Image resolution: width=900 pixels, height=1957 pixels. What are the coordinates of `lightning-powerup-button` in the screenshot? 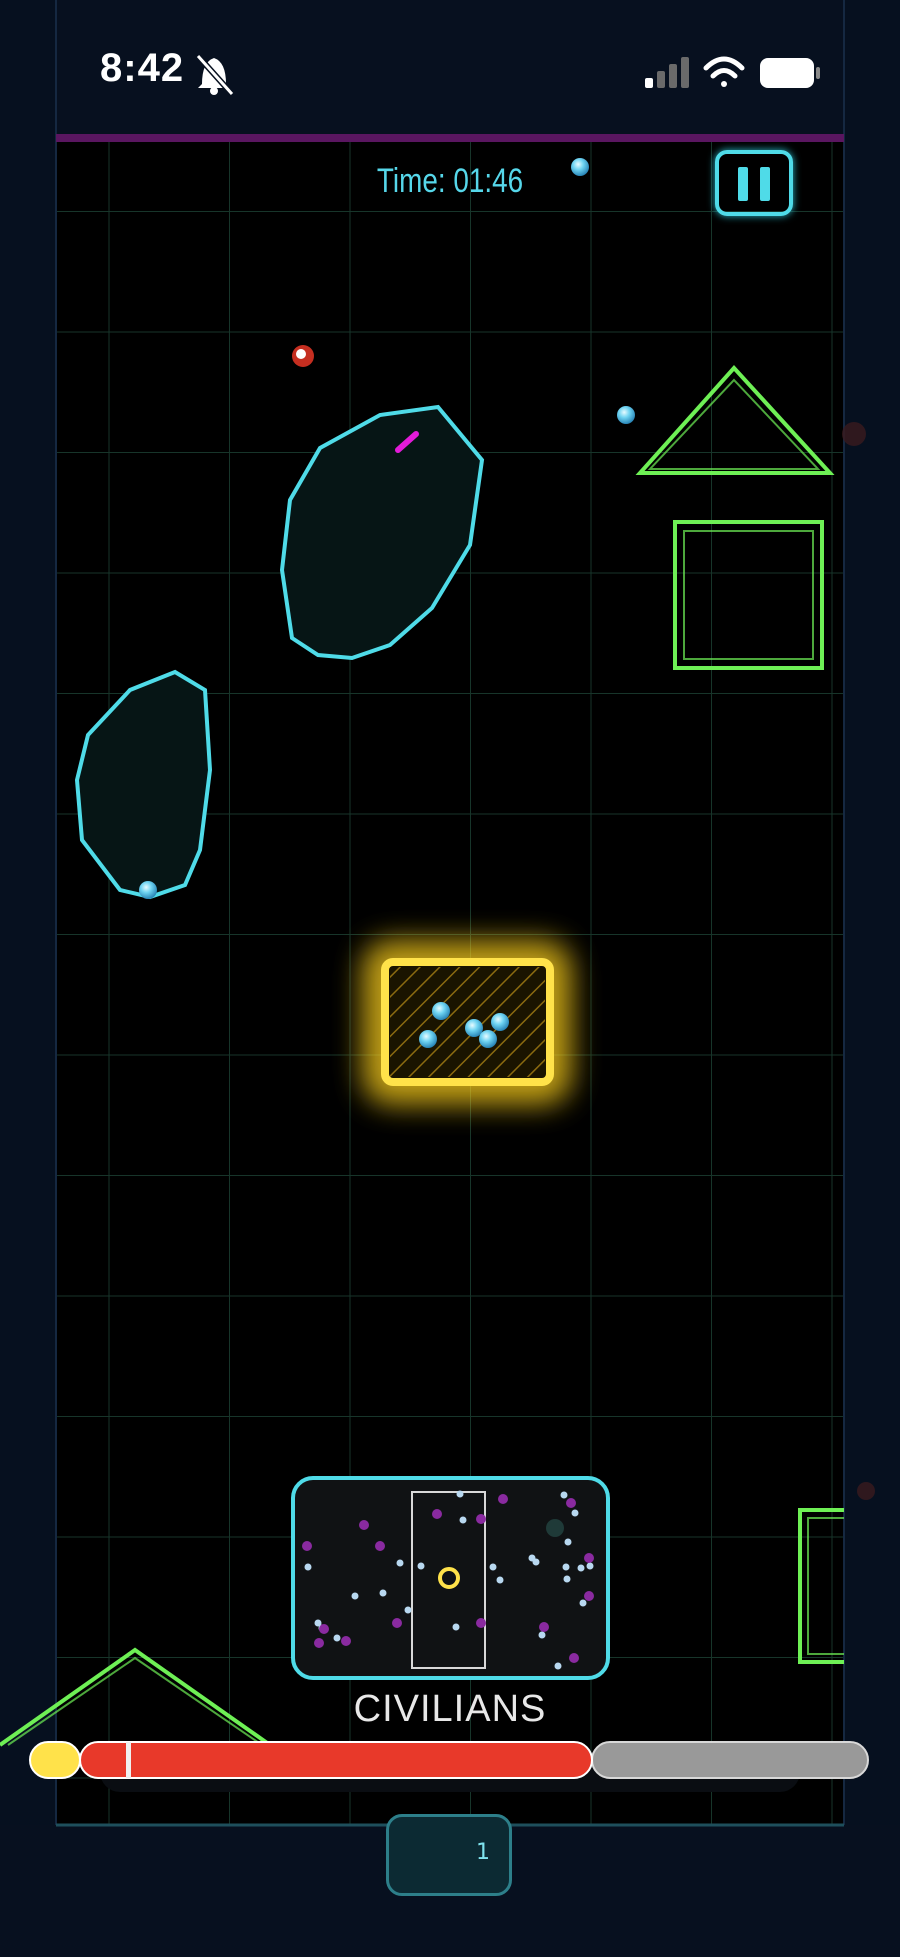 It's located at (449, 1855).